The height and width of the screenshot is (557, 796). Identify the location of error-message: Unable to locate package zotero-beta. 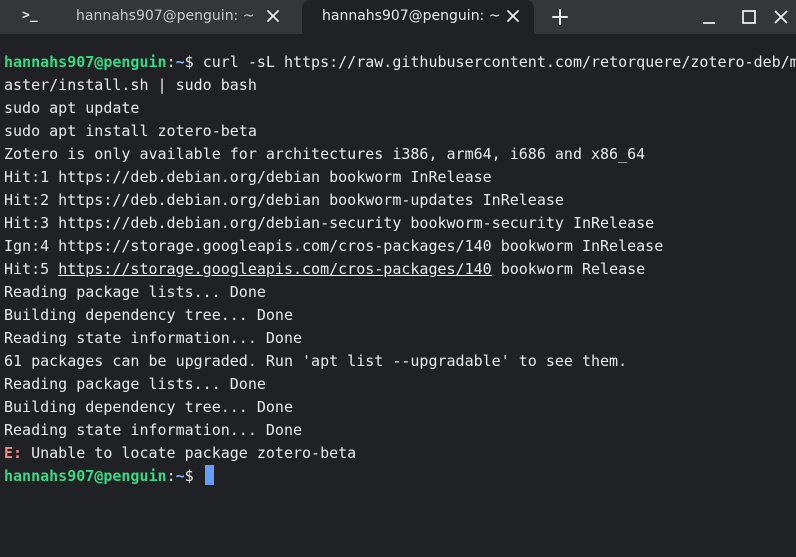
(189, 453).